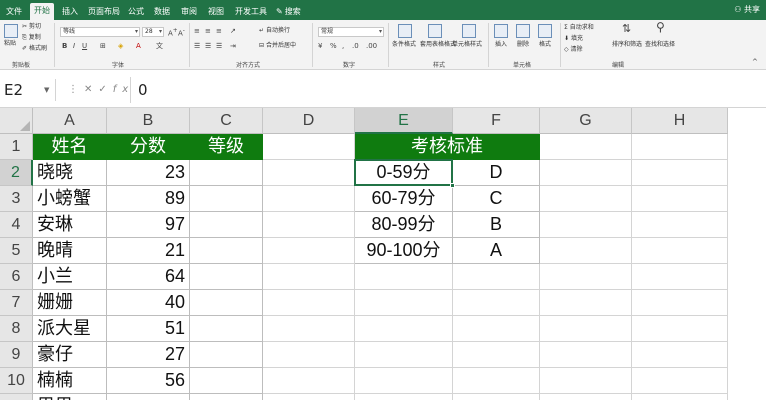 This screenshot has width=766, height=400. I want to click on currency-icon: ¥, so click(320, 46).